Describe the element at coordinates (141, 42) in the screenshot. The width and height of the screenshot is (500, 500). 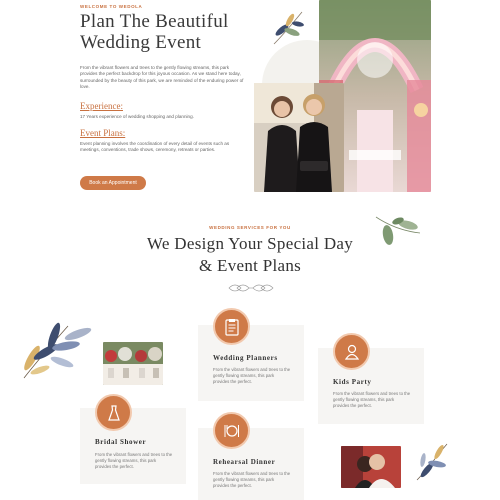
I see `hero-title-line2: Wedding Event` at that location.